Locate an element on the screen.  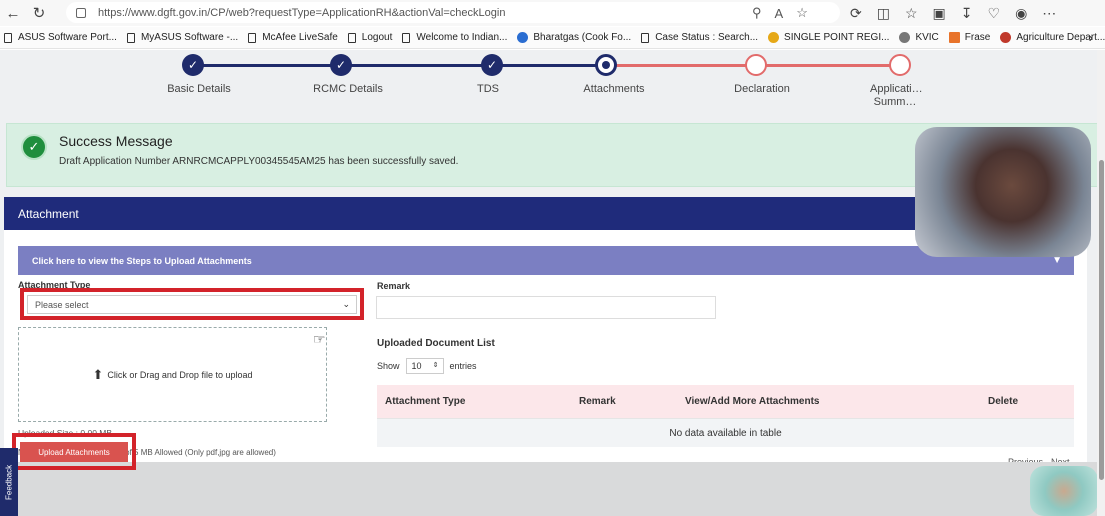
downloads-icon: ↧ is located at coordinates (967, 13).